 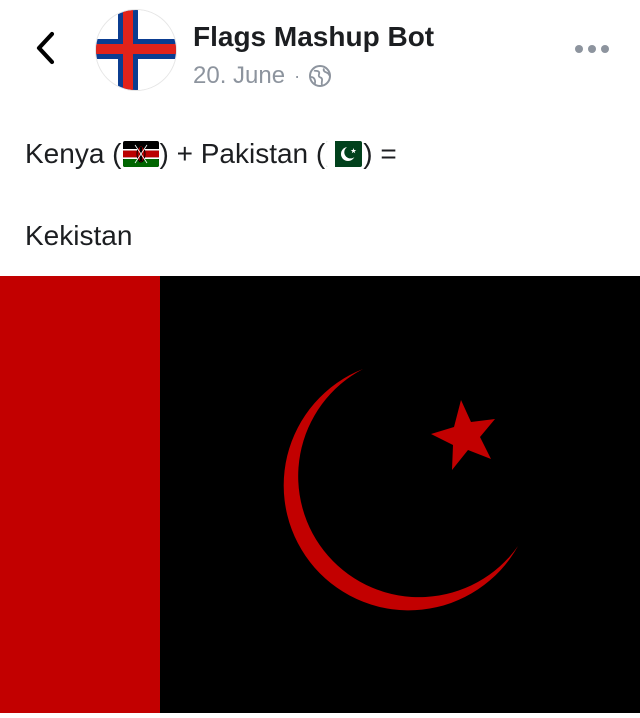 I want to click on back-button, so click(x=46, y=48).